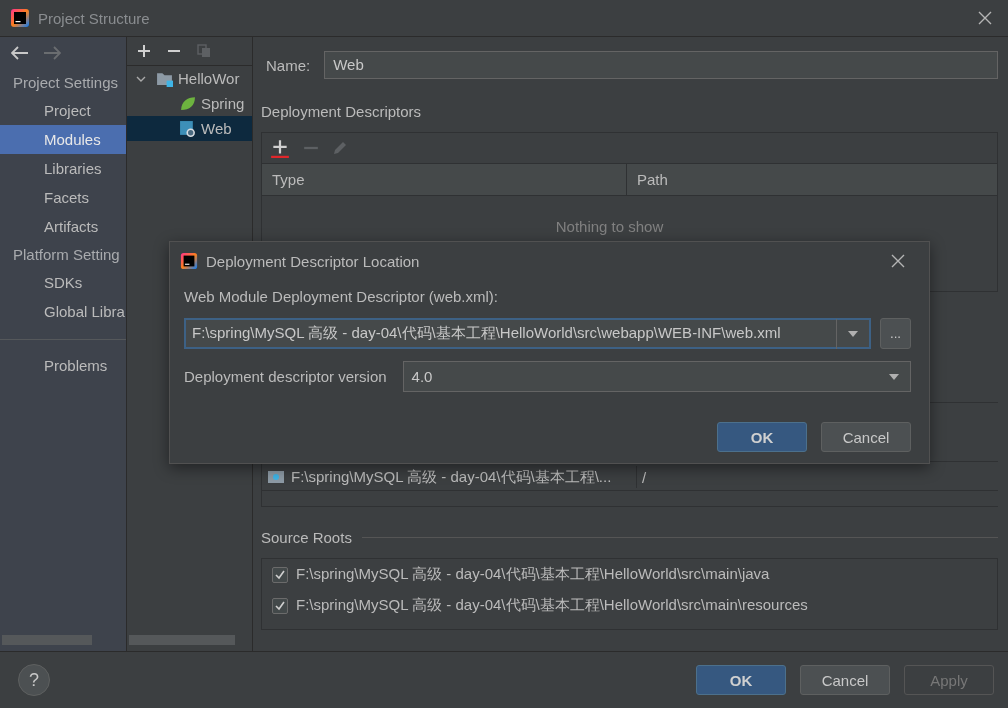  What do you see at coordinates (63, 282) in the screenshot?
I see `sidebar-item: SDKs` at bounding box center [63, 282].